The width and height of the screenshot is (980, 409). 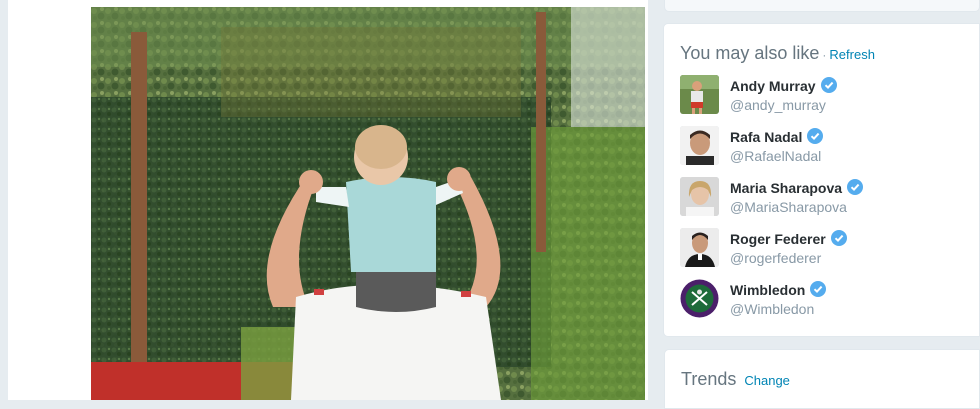 I want to click on wimbledon-logo-avatar, so click(x=699, y=298).